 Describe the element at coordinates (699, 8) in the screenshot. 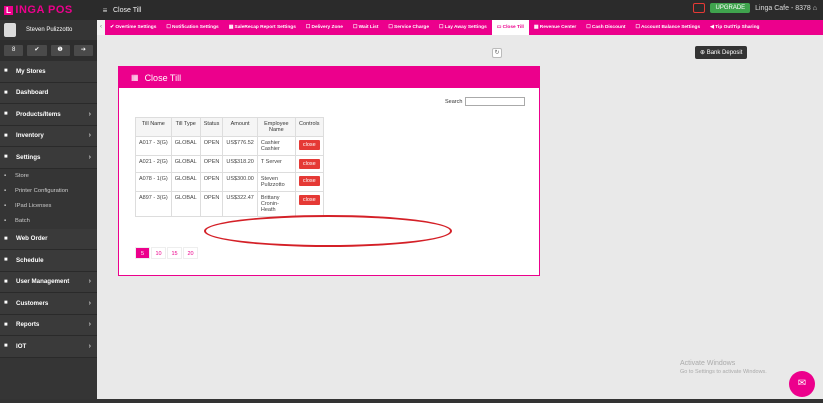

I see `monitor-icon` at that location.